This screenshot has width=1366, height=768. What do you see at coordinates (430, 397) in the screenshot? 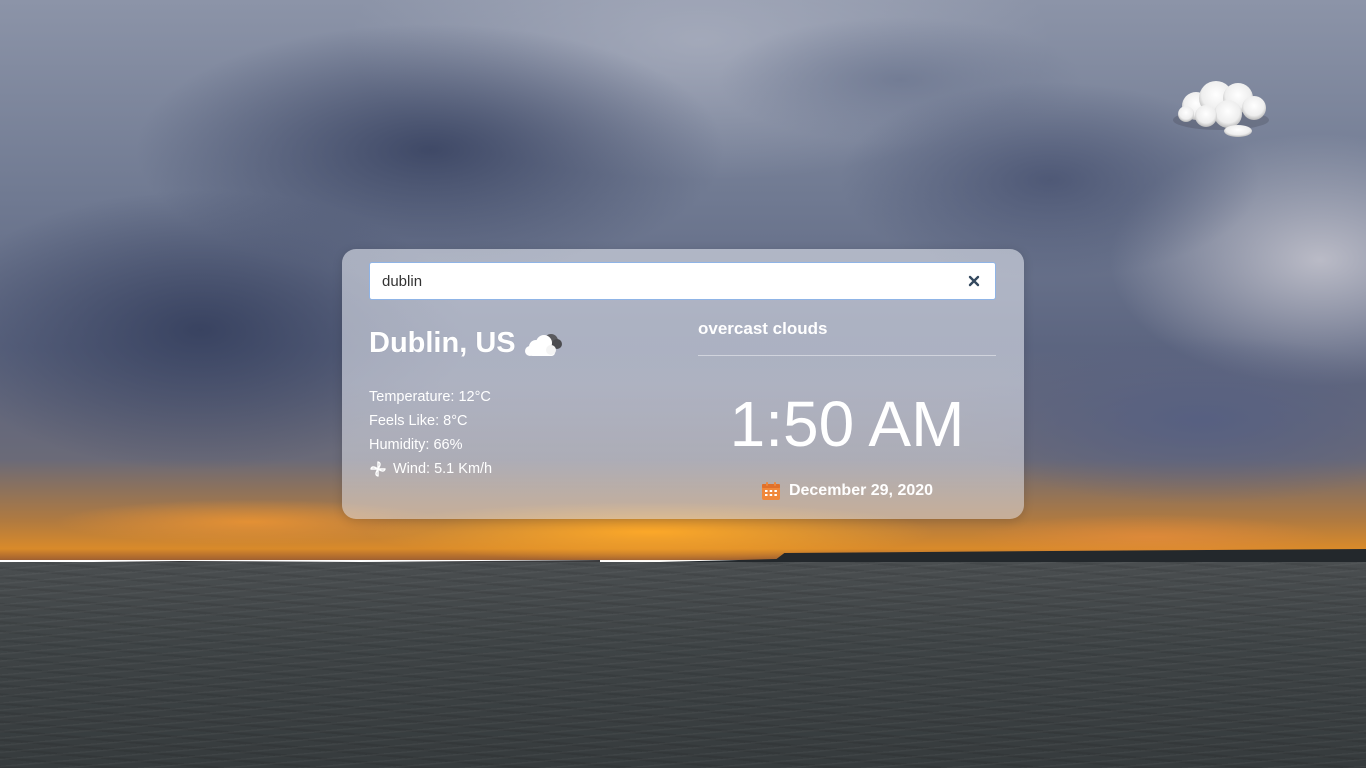
I see `temperature-text: Temperature: 12°C` at bounding box center [430, 397].